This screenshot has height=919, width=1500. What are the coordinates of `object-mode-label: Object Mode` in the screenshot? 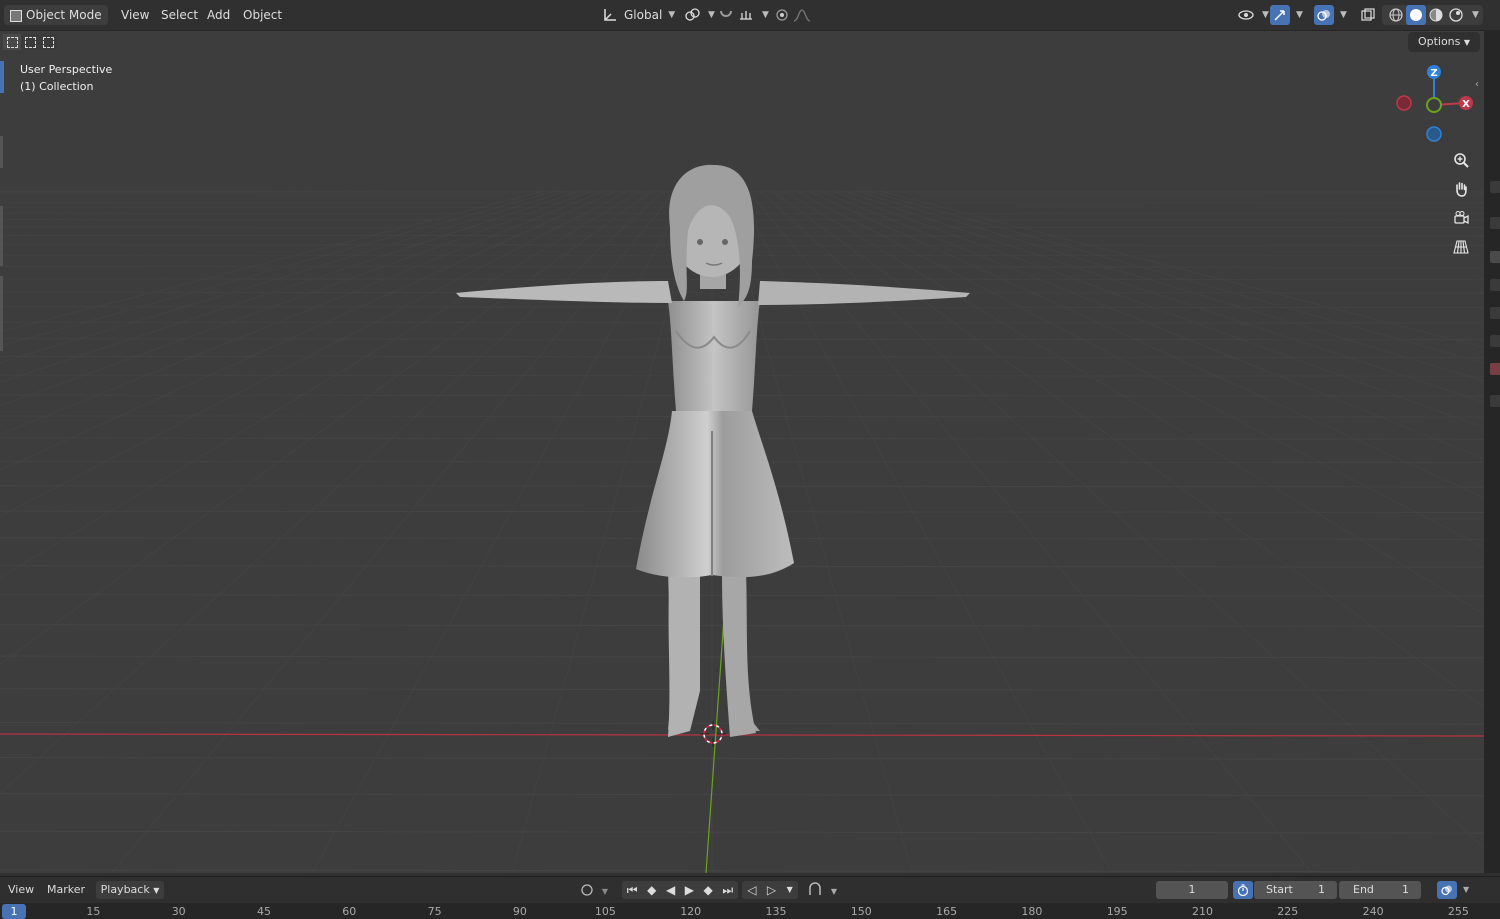 It's located at (64, 15).